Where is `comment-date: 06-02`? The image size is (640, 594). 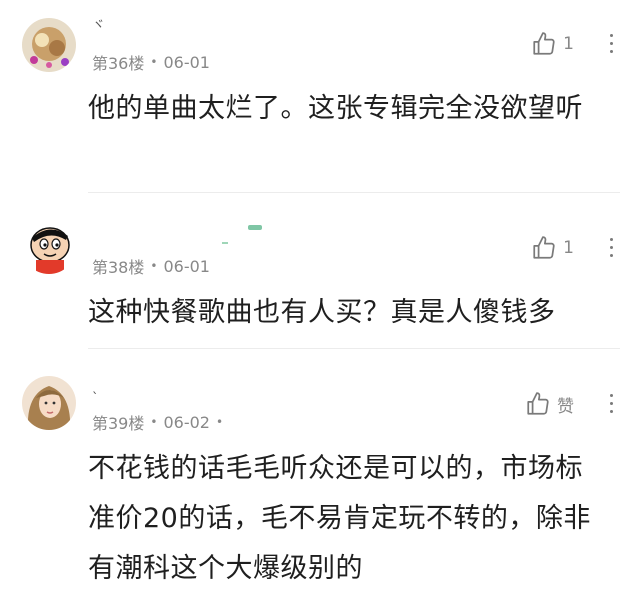 comment-date: 06-02 is located at coordinates (186, 422).